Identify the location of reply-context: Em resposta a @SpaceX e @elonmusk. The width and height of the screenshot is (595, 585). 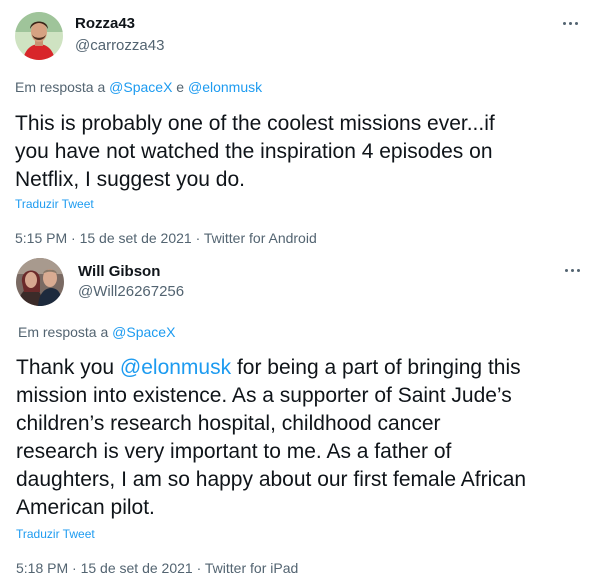
(138, 87).